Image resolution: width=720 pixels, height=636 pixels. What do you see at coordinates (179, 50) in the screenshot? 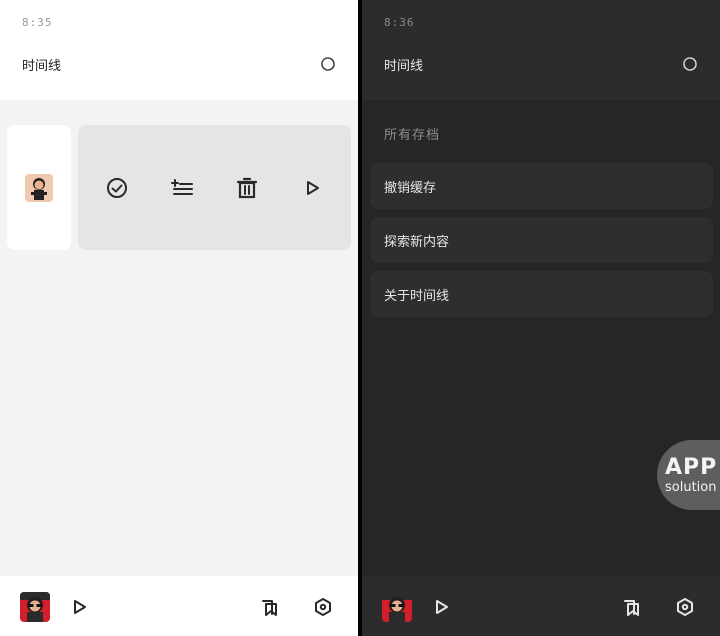
I see `top-bar: 8:35 时间线` at bounding box center [179, 50].